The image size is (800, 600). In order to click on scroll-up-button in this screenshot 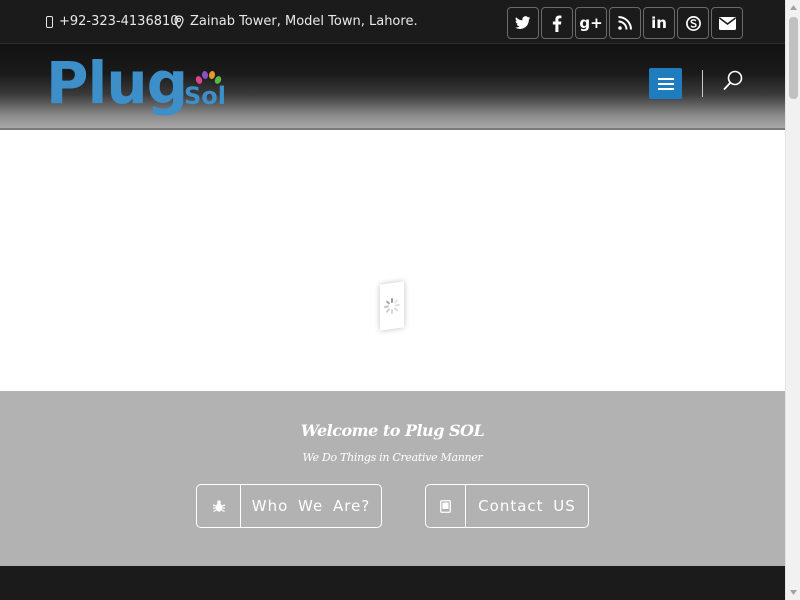, I will do `click(793, 7)`.